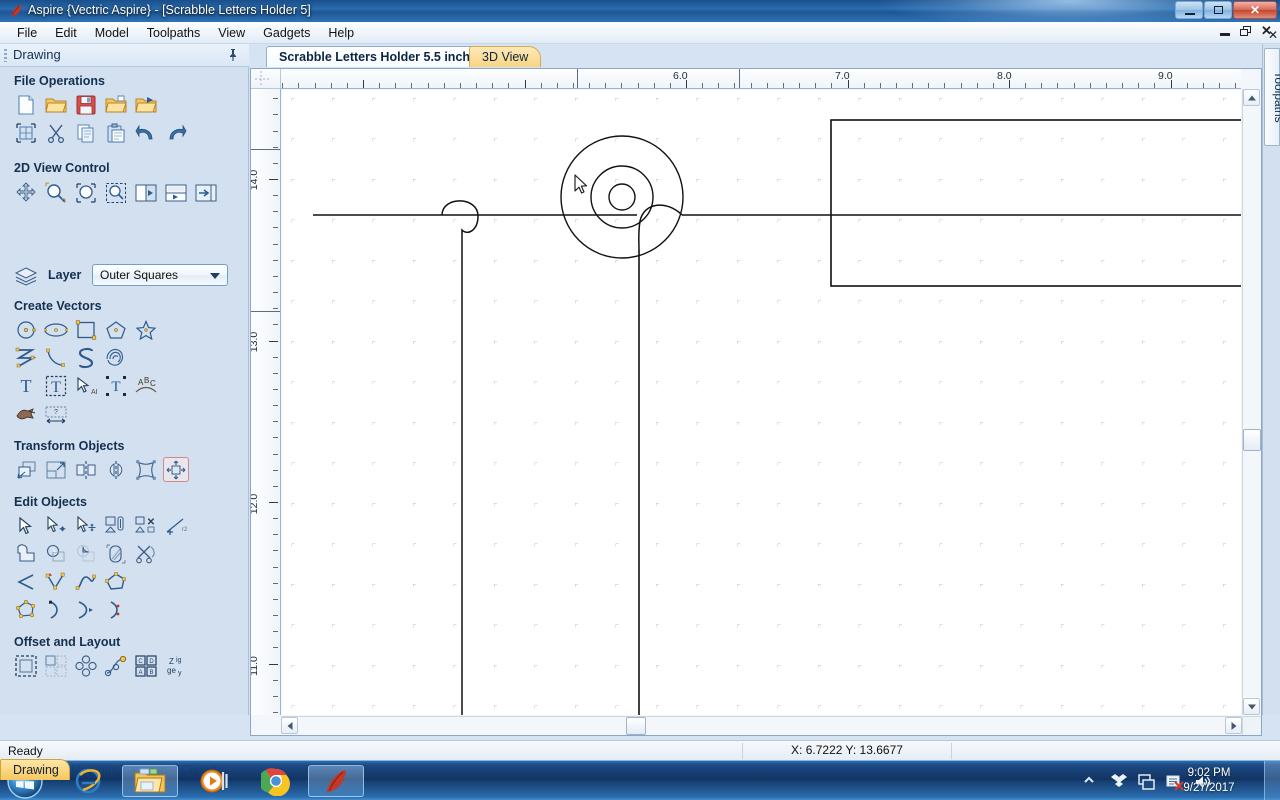 This screenshot has width=1280, height=800. What do you see at coordinates (1252, 440) in the screenshot?
I see `vertical-scroll-thumb` at bounding box center [1252, 440].